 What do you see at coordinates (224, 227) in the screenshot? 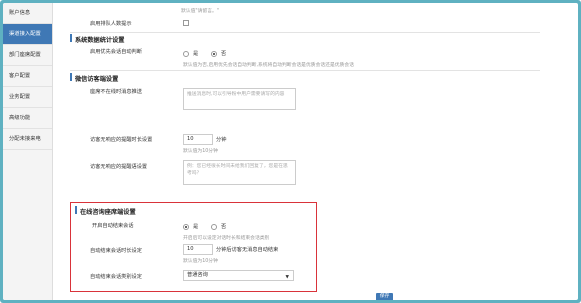
I see `auto-end-no-label: 否` at bounding box center [224, 227].